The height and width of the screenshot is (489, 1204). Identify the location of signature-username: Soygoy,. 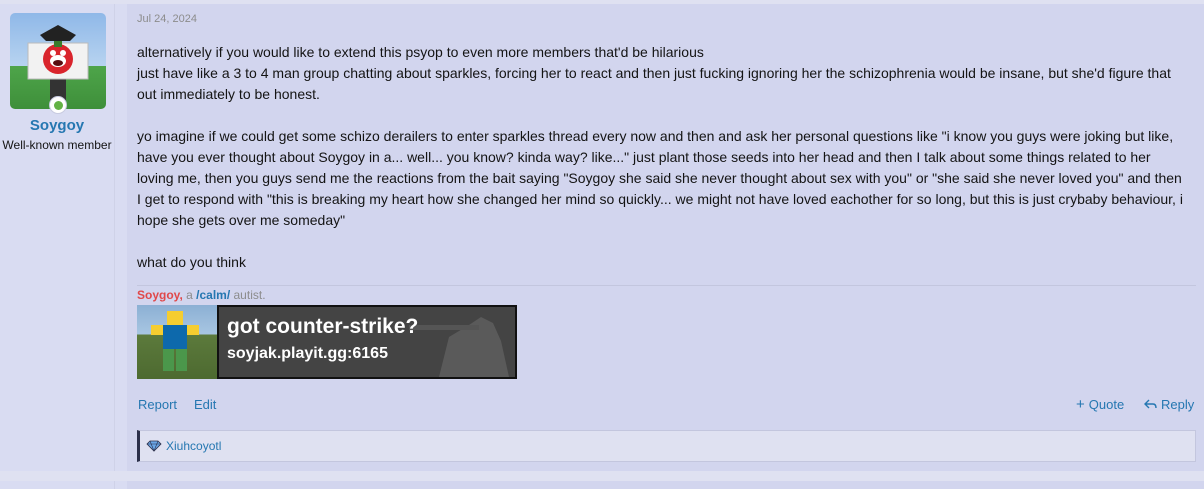
(160, 295).